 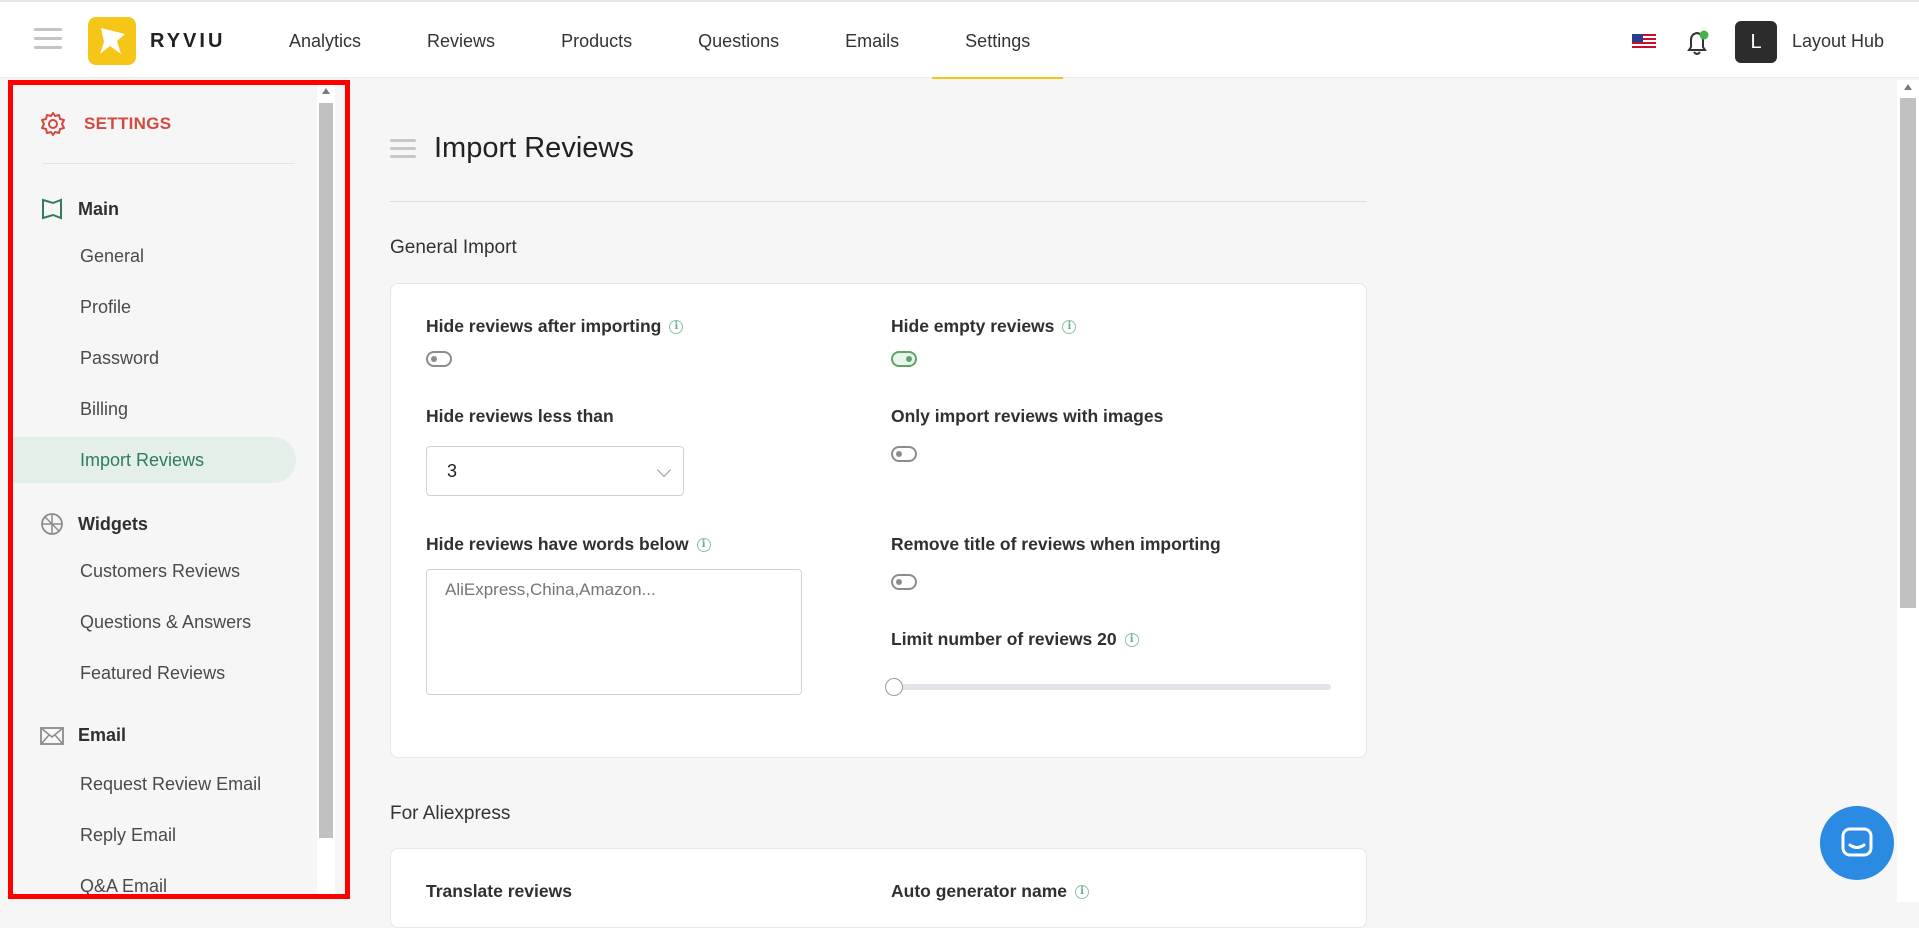 I want to click on widgets-icon, so click(x=52, y=524).